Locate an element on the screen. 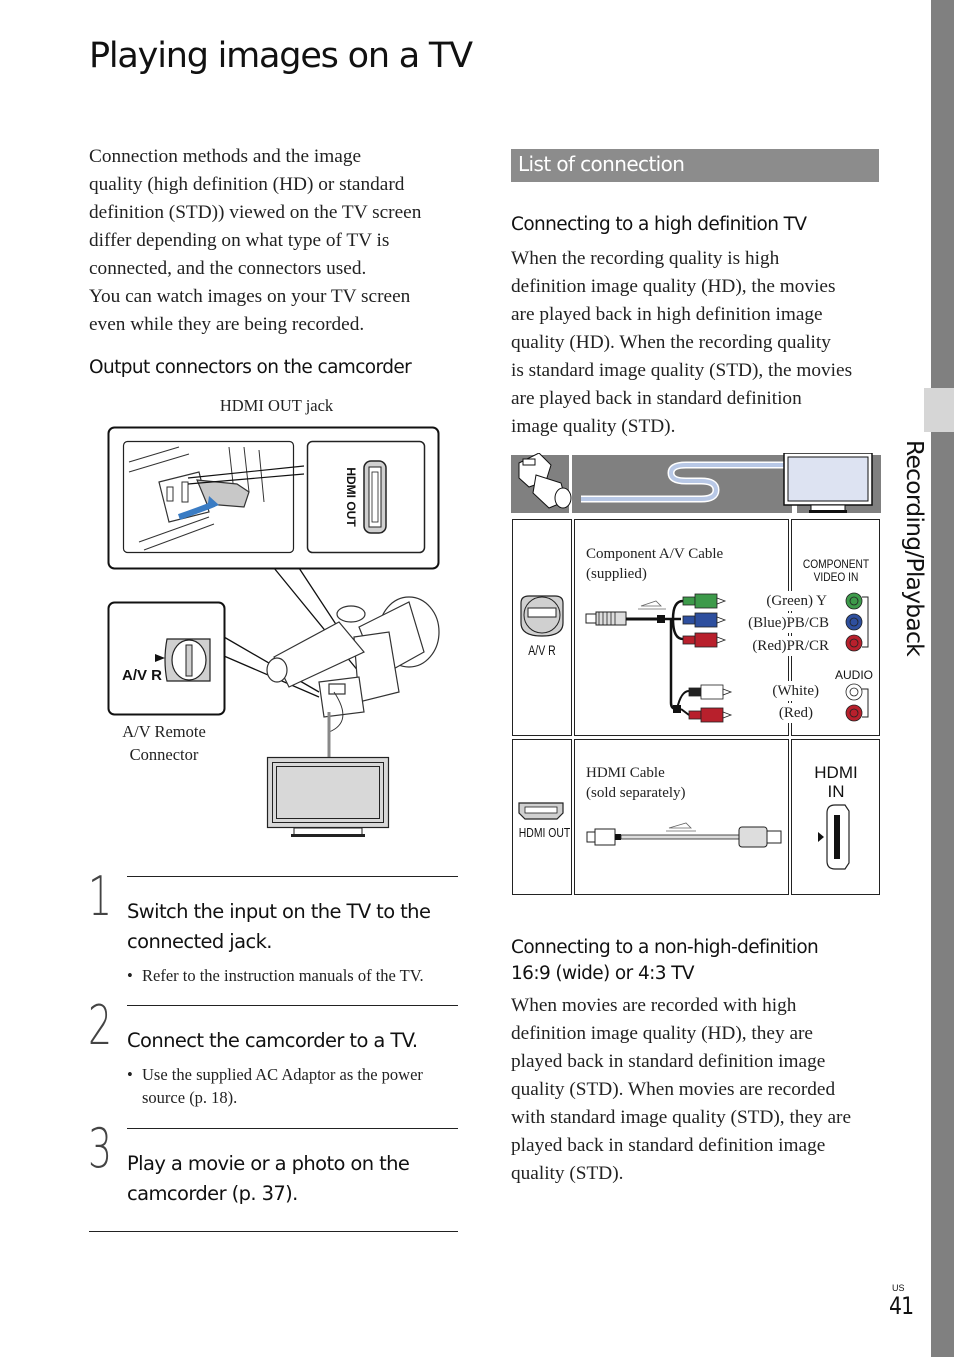  label-line: HDMI is located at coordinates (836, 772).